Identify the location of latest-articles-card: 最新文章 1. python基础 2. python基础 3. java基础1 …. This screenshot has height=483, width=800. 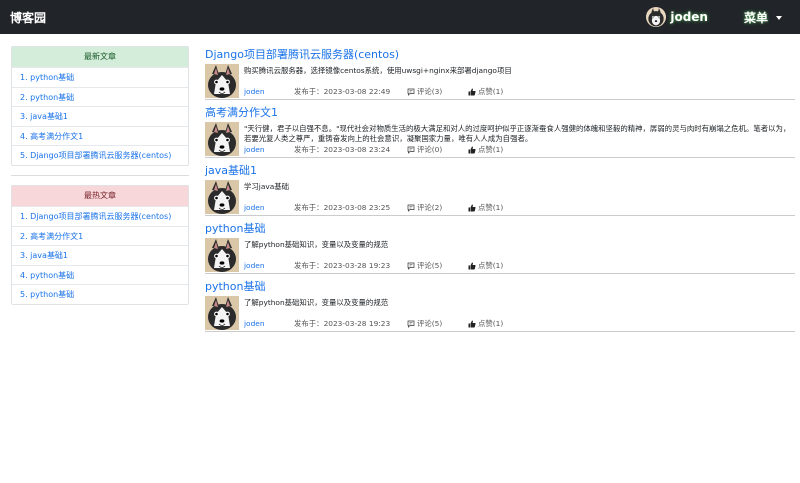
(100, 106).